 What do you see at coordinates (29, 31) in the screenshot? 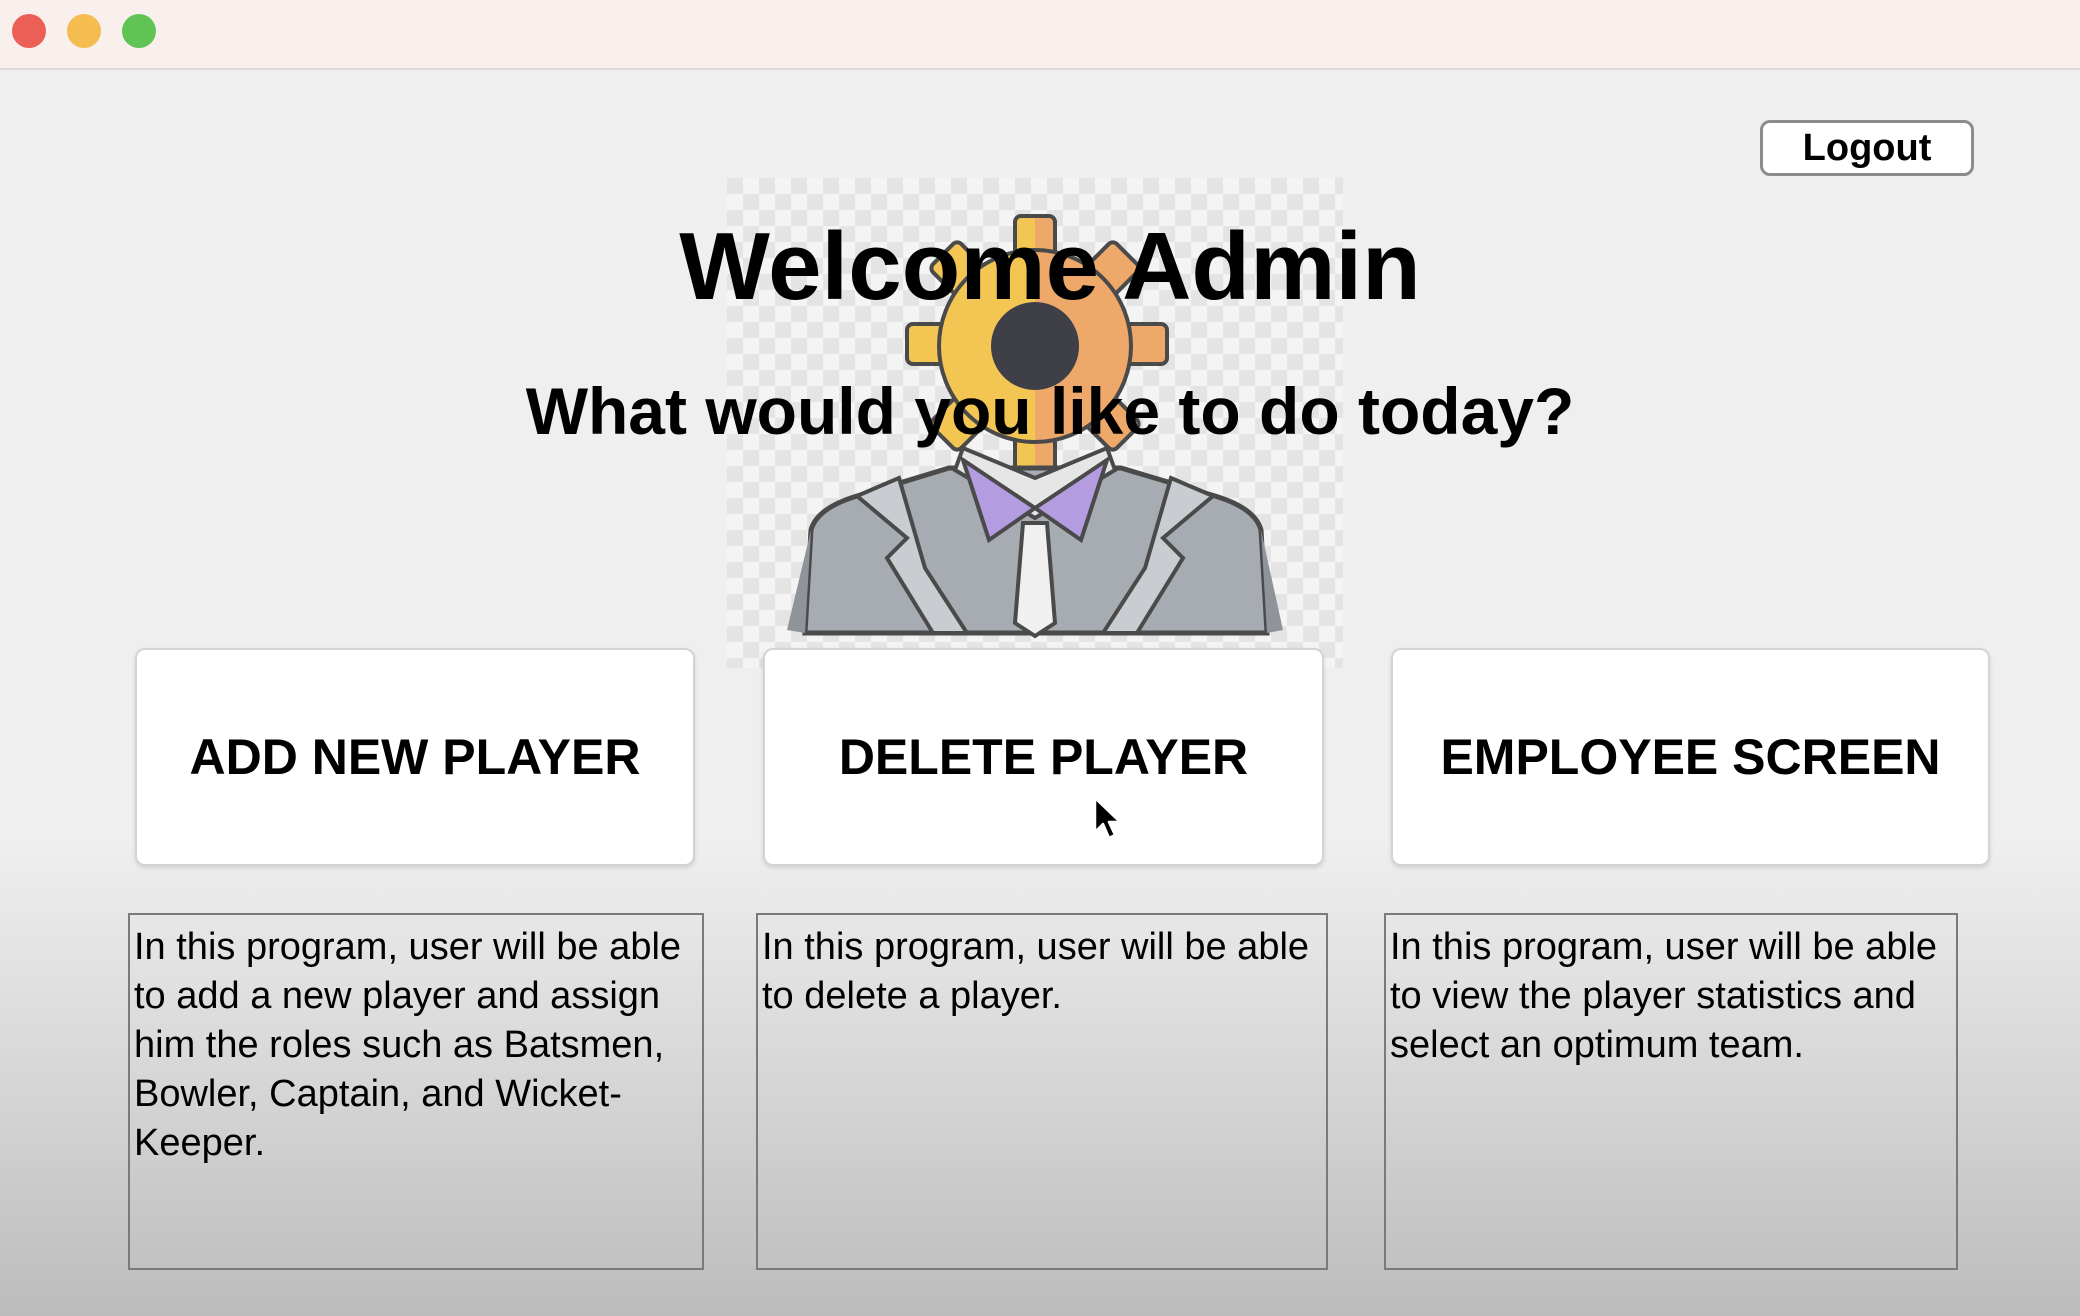
I see `close-window-button` at bounding box center [29, 31].